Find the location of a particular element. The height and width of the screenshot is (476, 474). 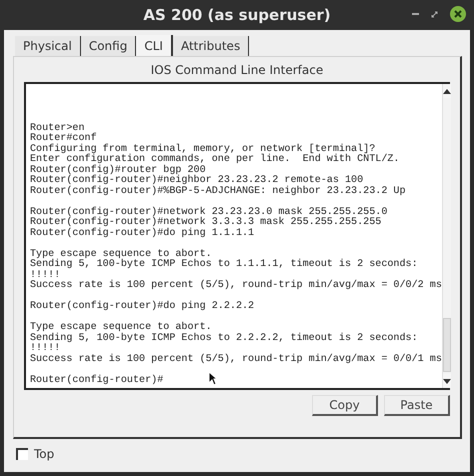

terminal-line: Success rate is 100 percent (5/5), round-trip min/avg/max = 0/0/1 ms is located at coordinates (236, 359).